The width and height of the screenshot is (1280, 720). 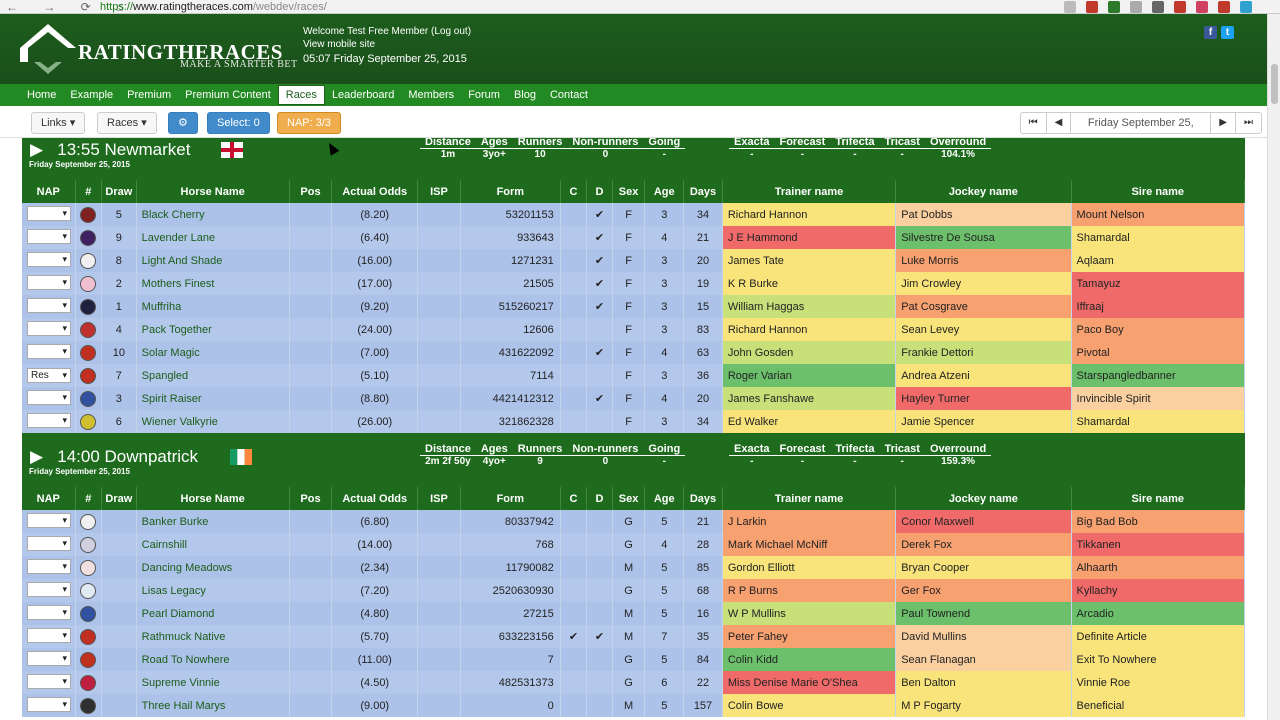 I want to click on menu-contact: Contact, so click(x=569, y=95).